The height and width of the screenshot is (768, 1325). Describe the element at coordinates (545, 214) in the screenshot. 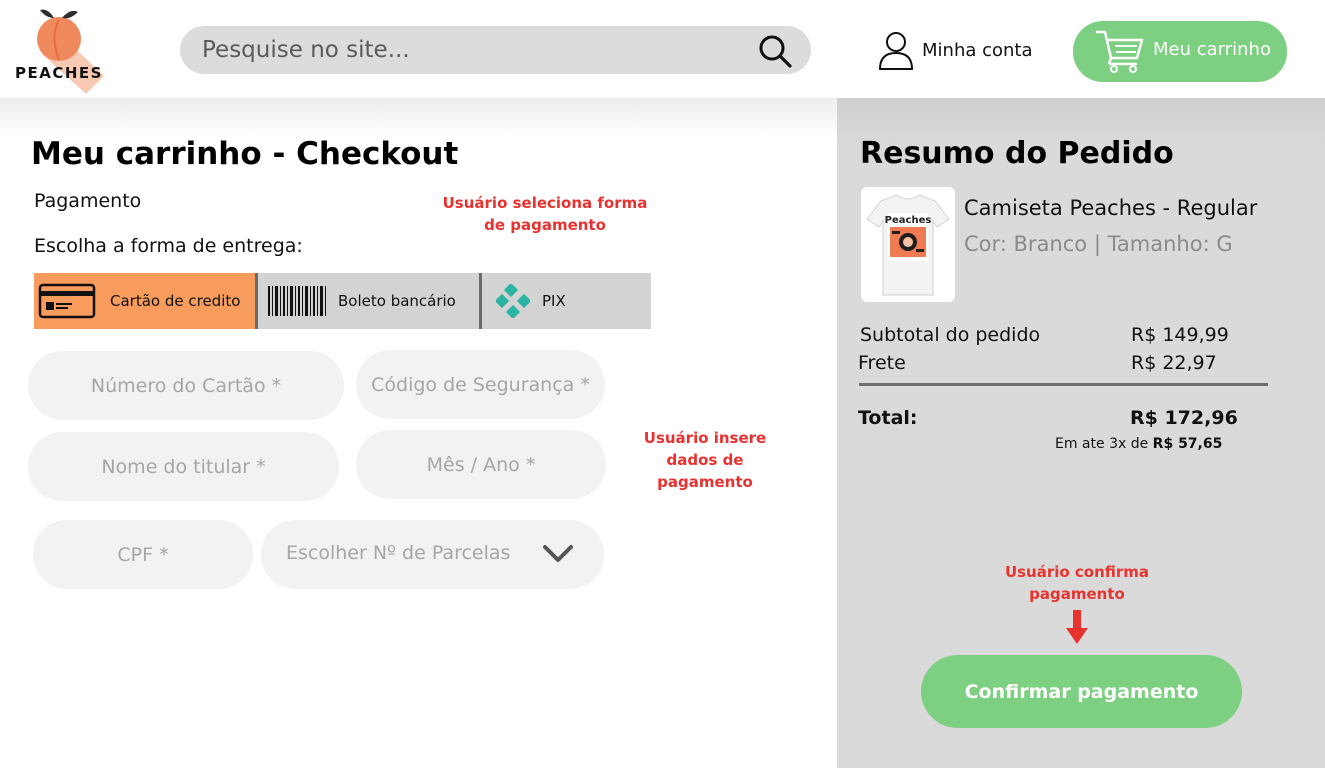

I see `annotation-select-payment: Usuário seleciona forma de pagamento` at that location.